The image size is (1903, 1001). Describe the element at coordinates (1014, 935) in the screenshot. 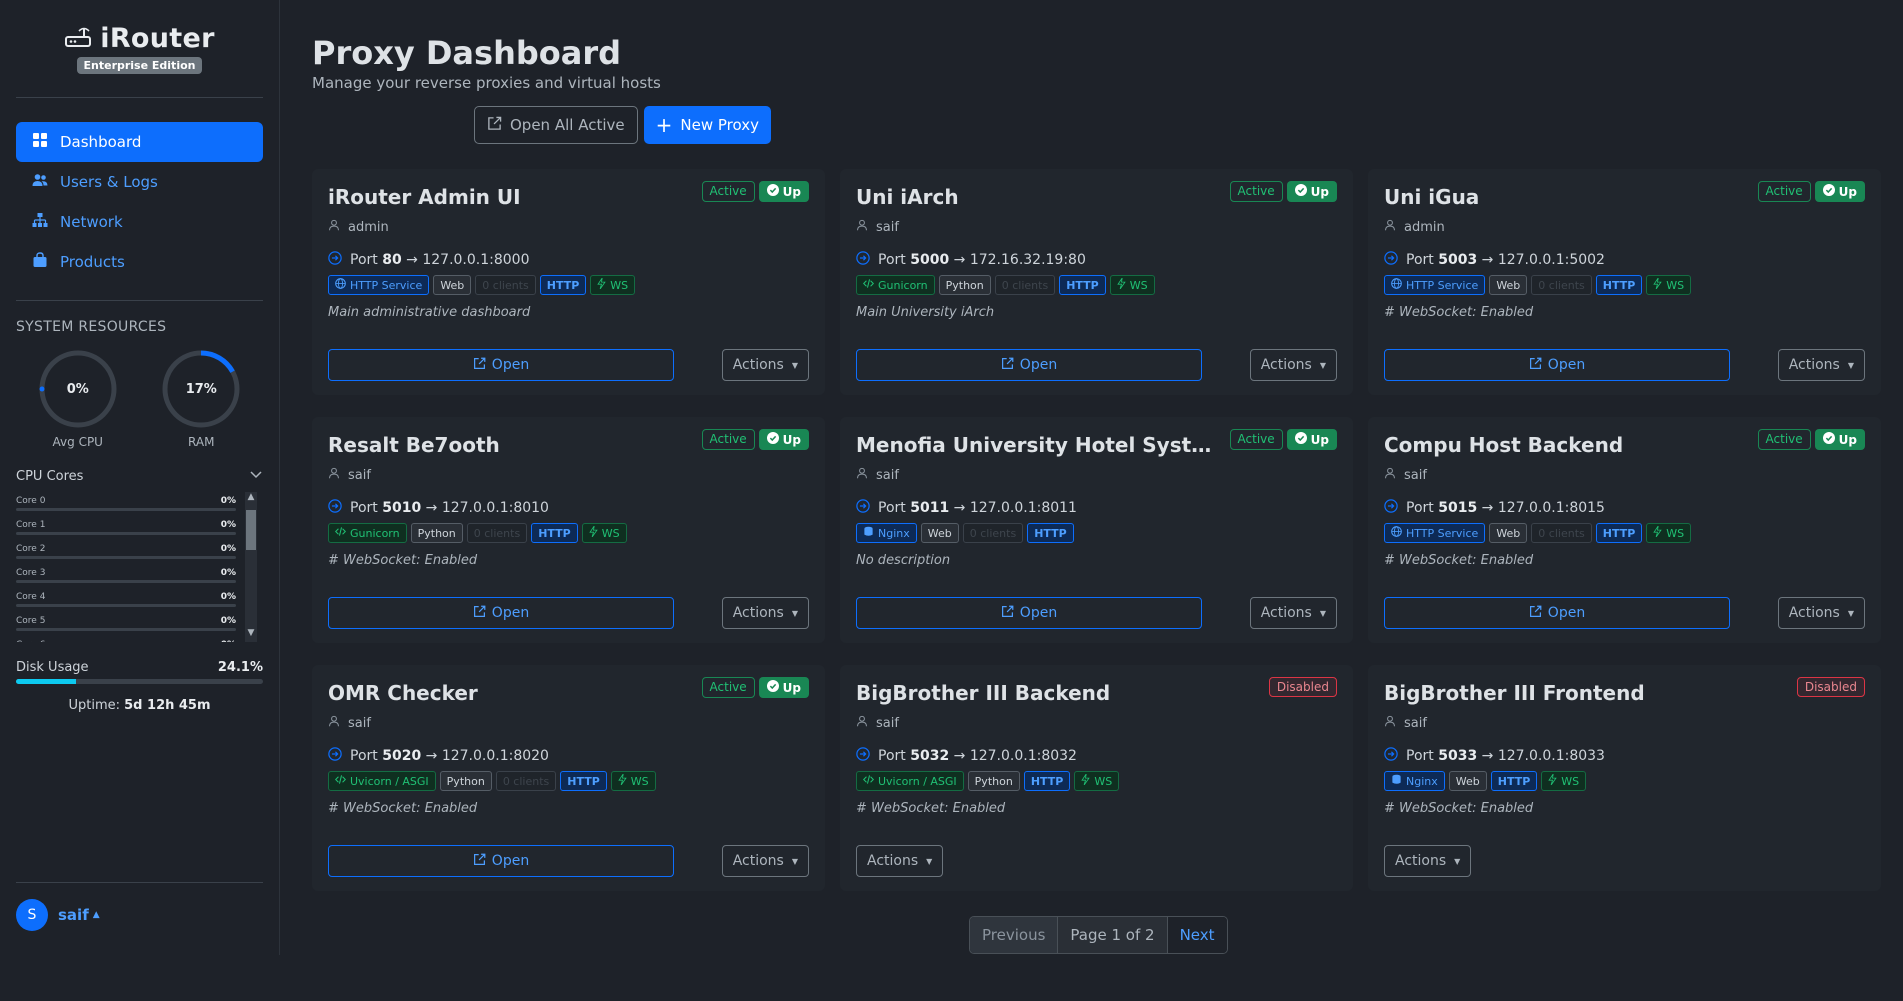

I see `pagination-previous: Previous` at that location.